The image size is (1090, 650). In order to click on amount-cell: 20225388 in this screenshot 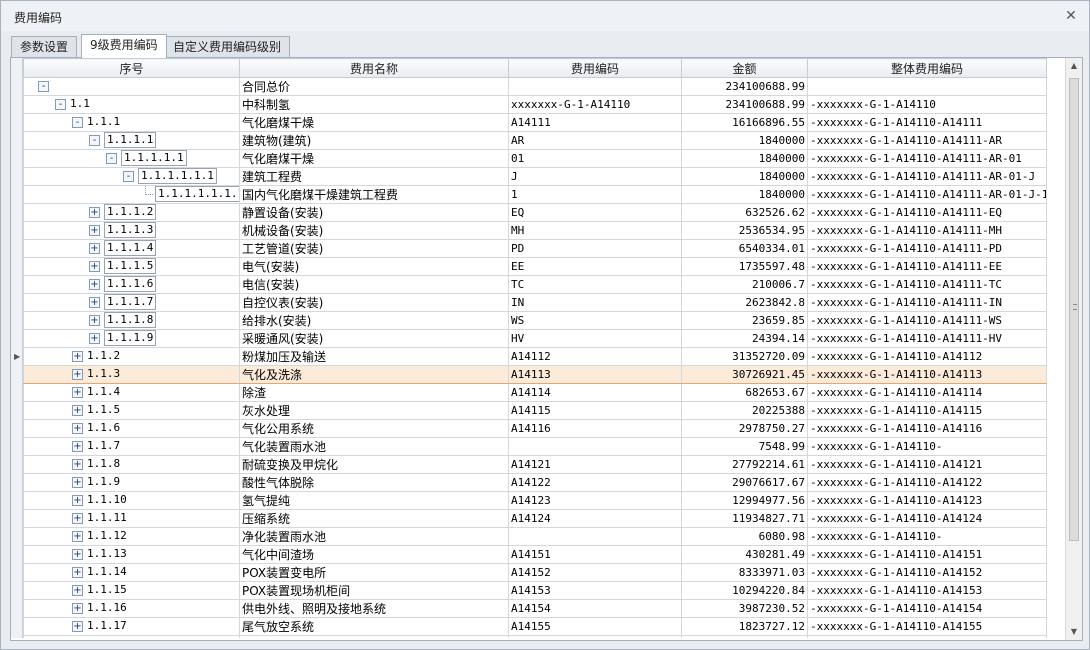, I will do `click(744, 410)`.